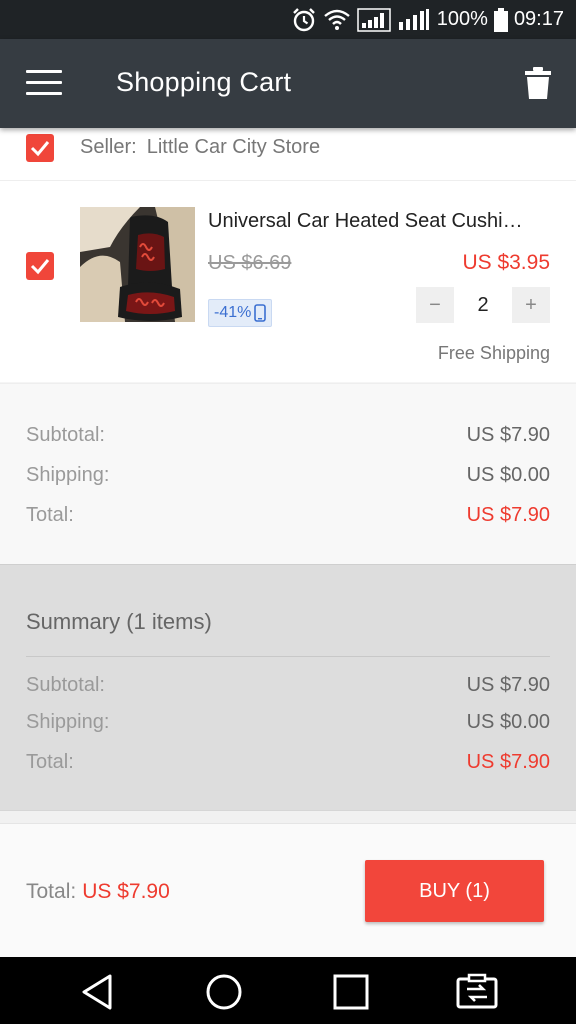  I want to click on navigation-bar, so click(288, 990).